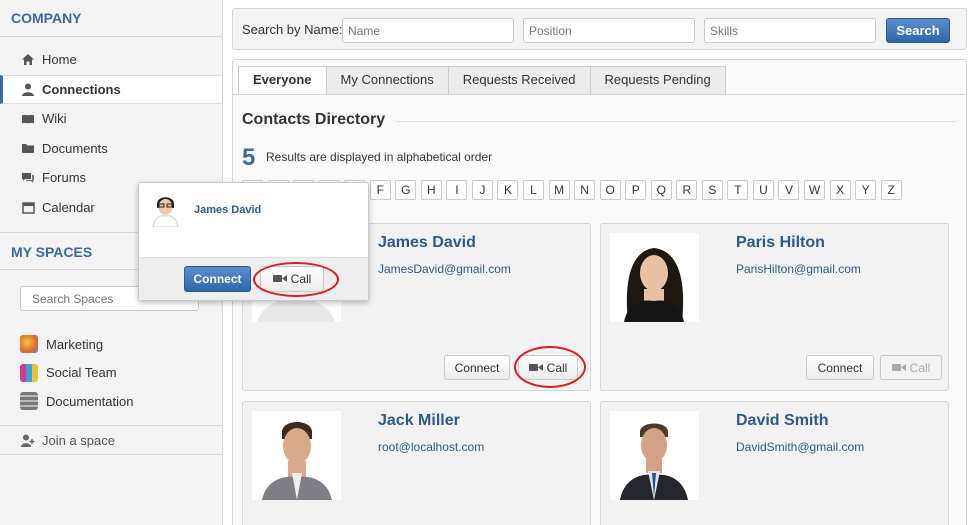  What do you see at coordinates (81, 89) in the screenshot?
I see `nav-label: Connections` at bounding box center [81, 89].